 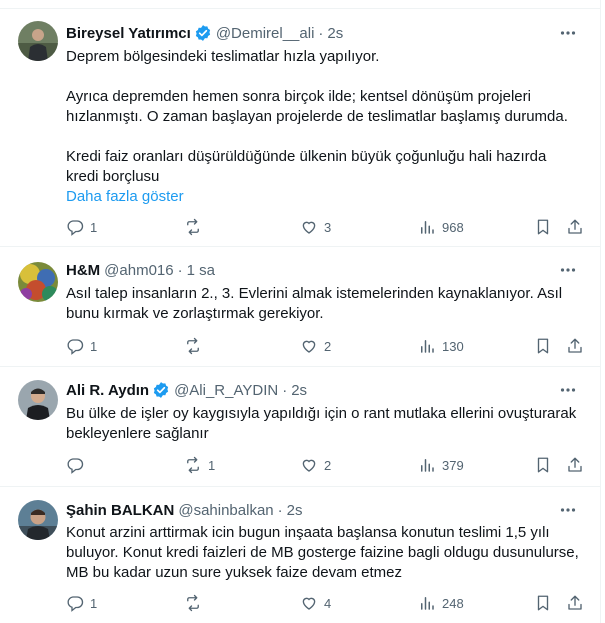 What do you see at coordinates (201, 270) in the screenshot?
I see `timestamp: 1 sa` at bounding box center [201, 270].